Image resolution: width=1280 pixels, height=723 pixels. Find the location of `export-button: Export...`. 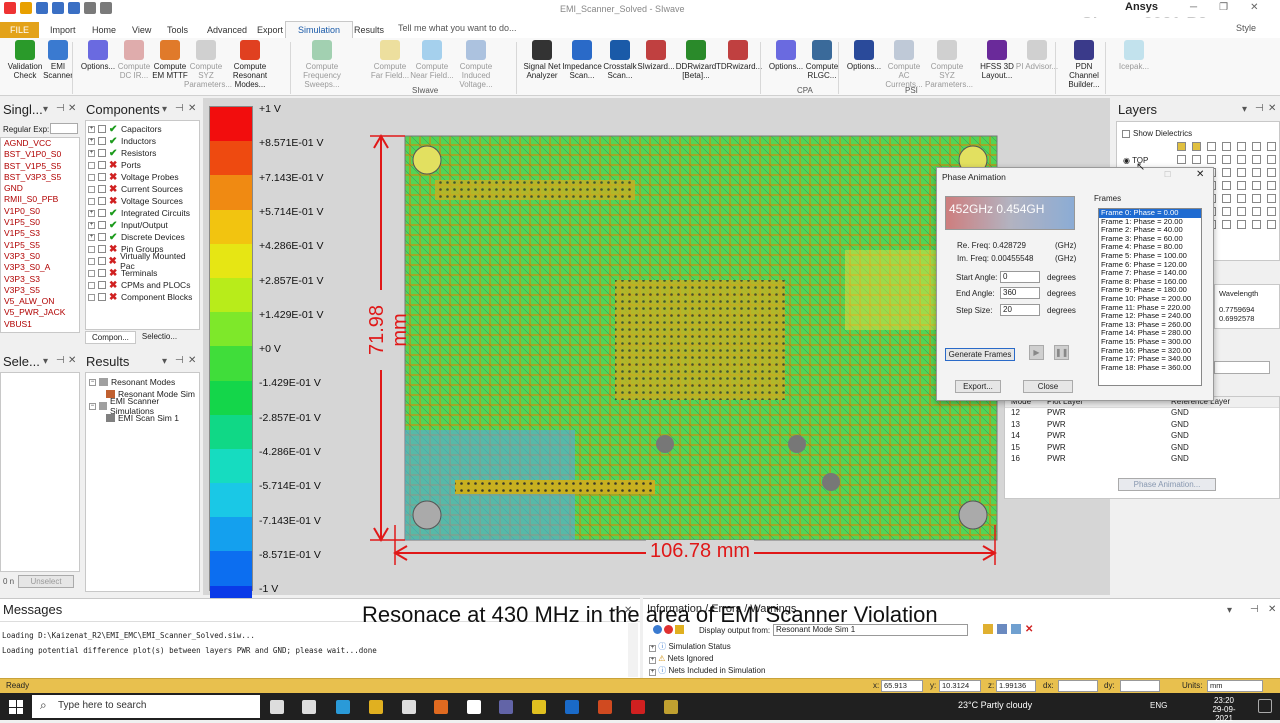

export-button: Export... is located at coordinates (978, 386).